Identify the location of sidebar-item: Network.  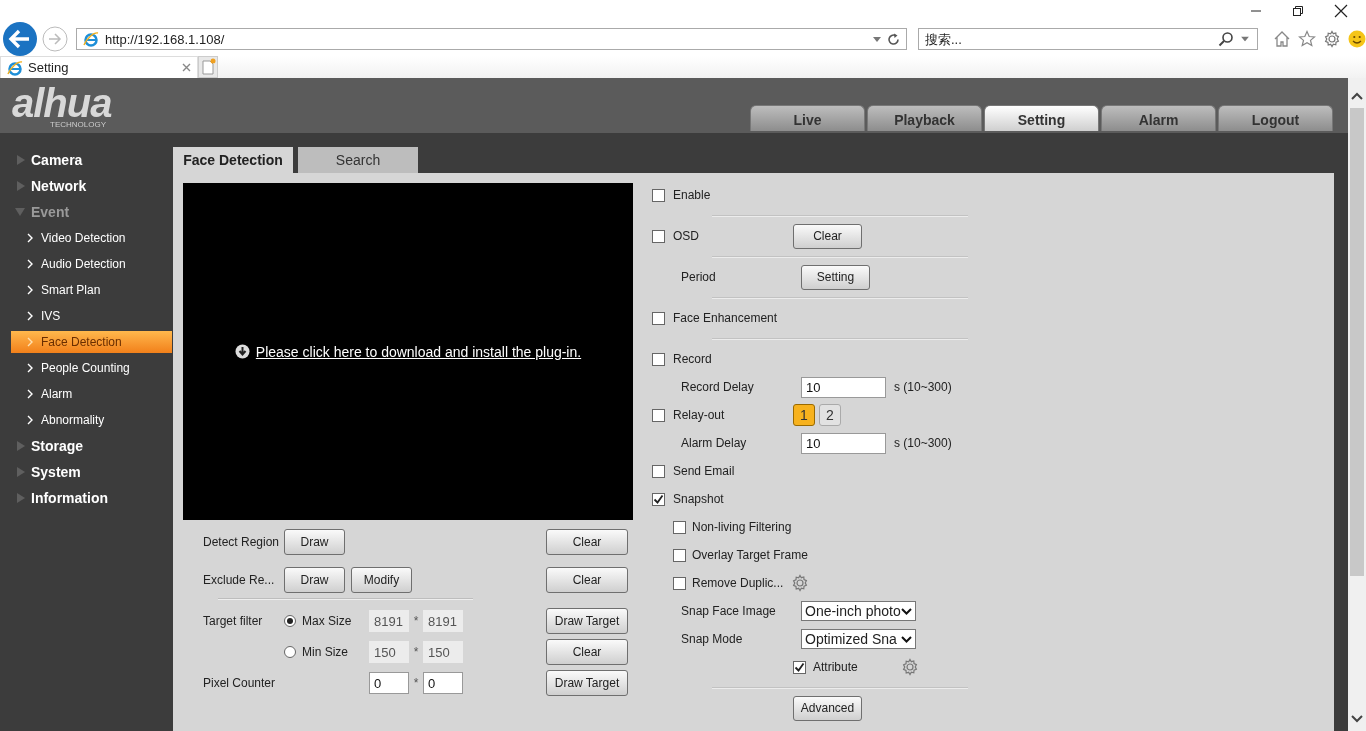
(86, 186).